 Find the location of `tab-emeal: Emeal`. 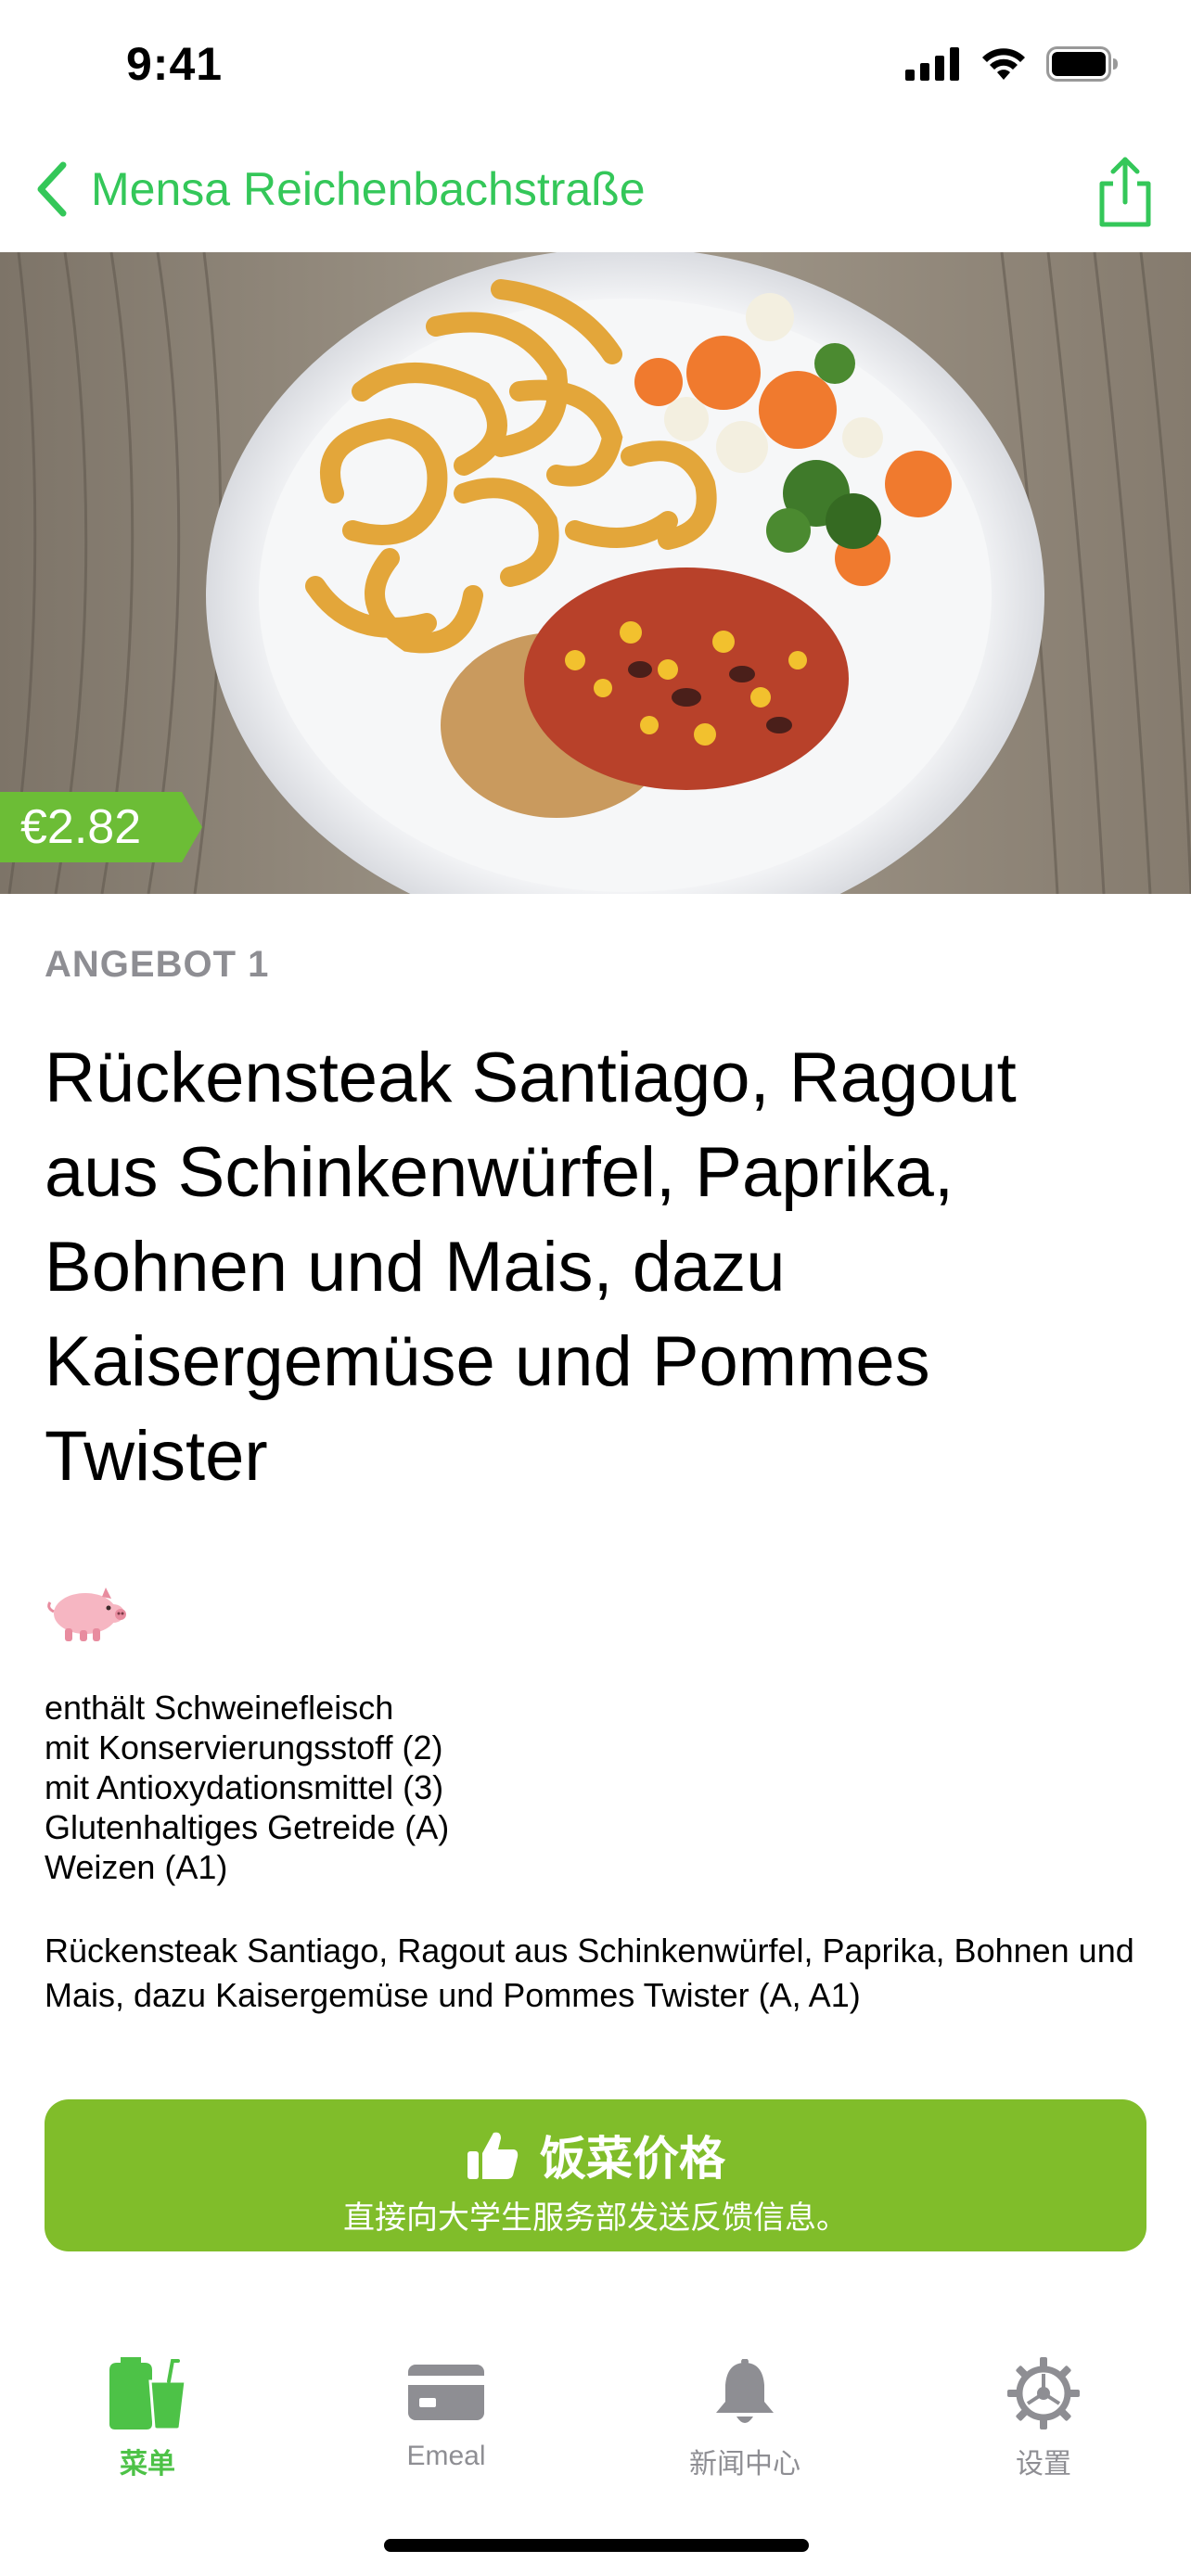

tab-emeal: Emeal is located at coordinates (446, 2406).